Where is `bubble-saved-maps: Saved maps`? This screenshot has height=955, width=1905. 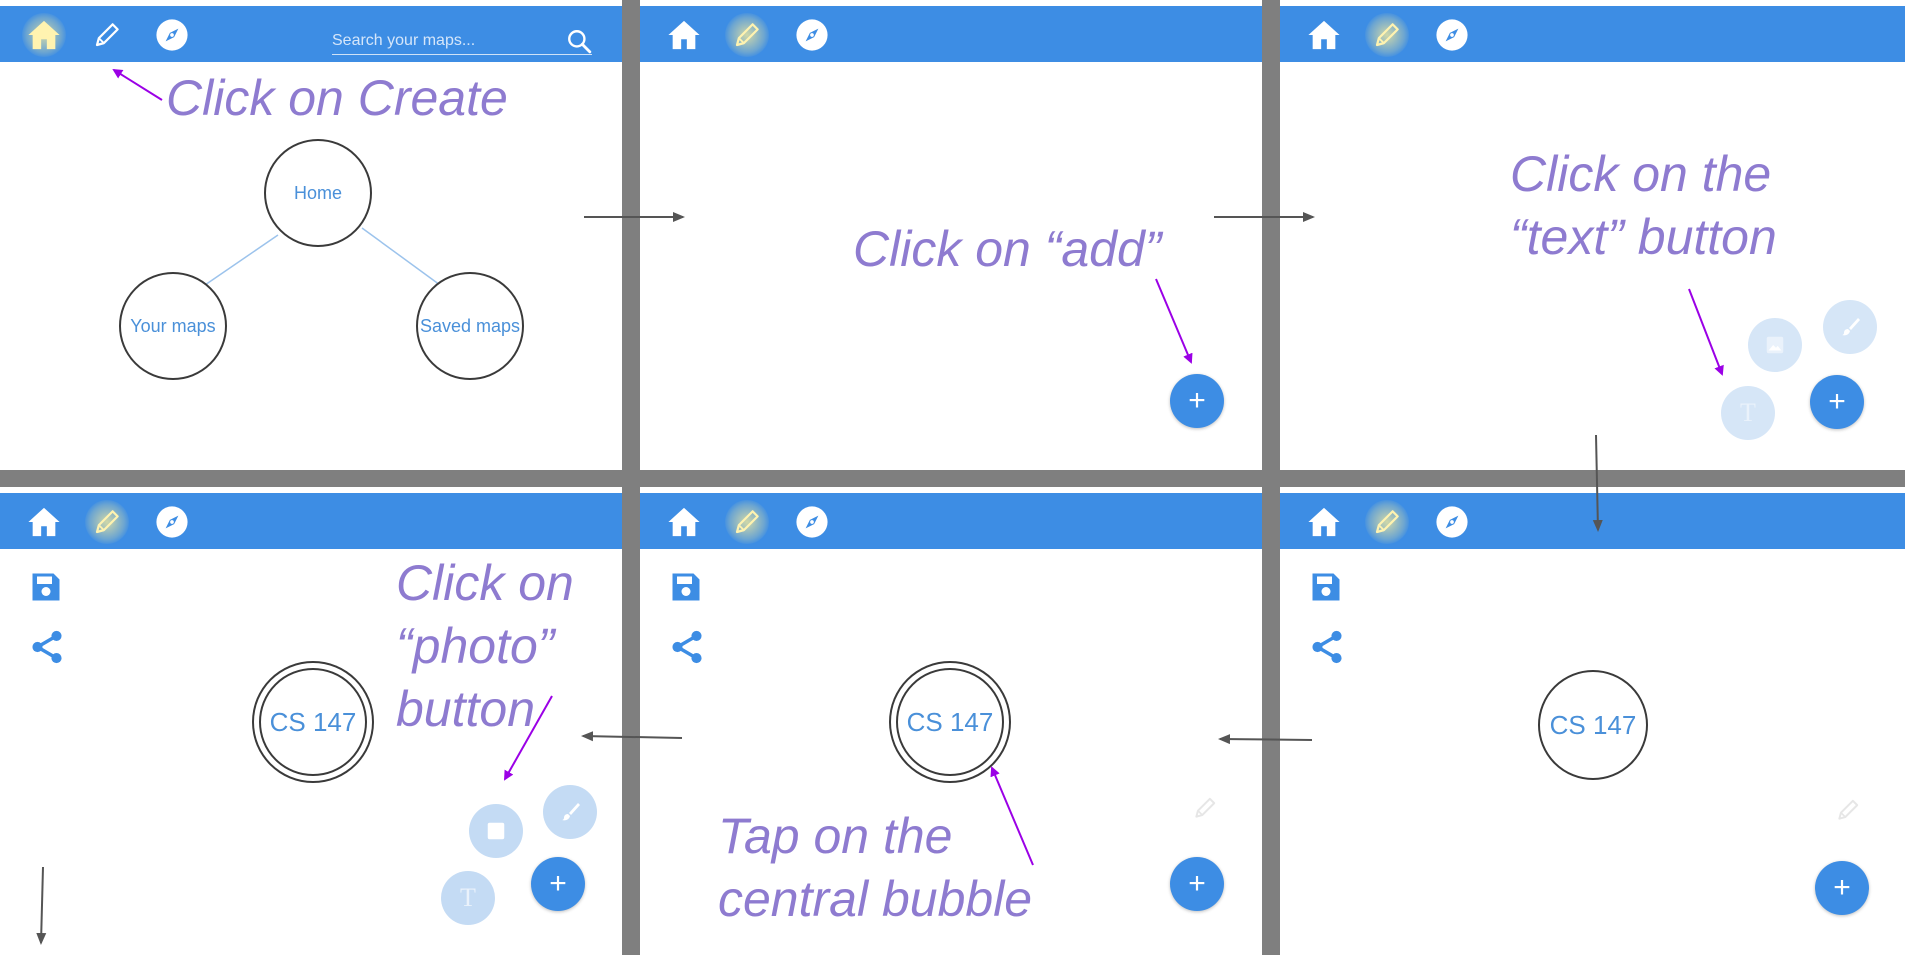
bubble-saved-maps: Saved maps is located at coordinates (470, 326).